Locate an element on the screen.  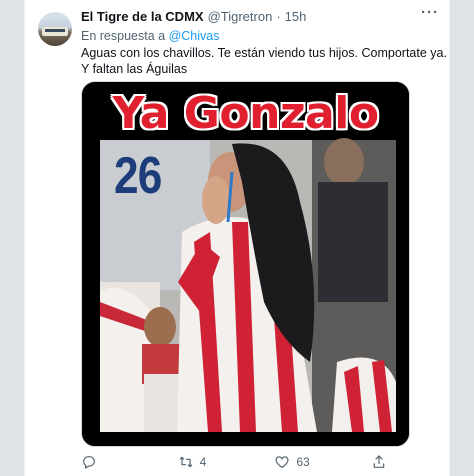
share-button is located at coordinates (391, 462).